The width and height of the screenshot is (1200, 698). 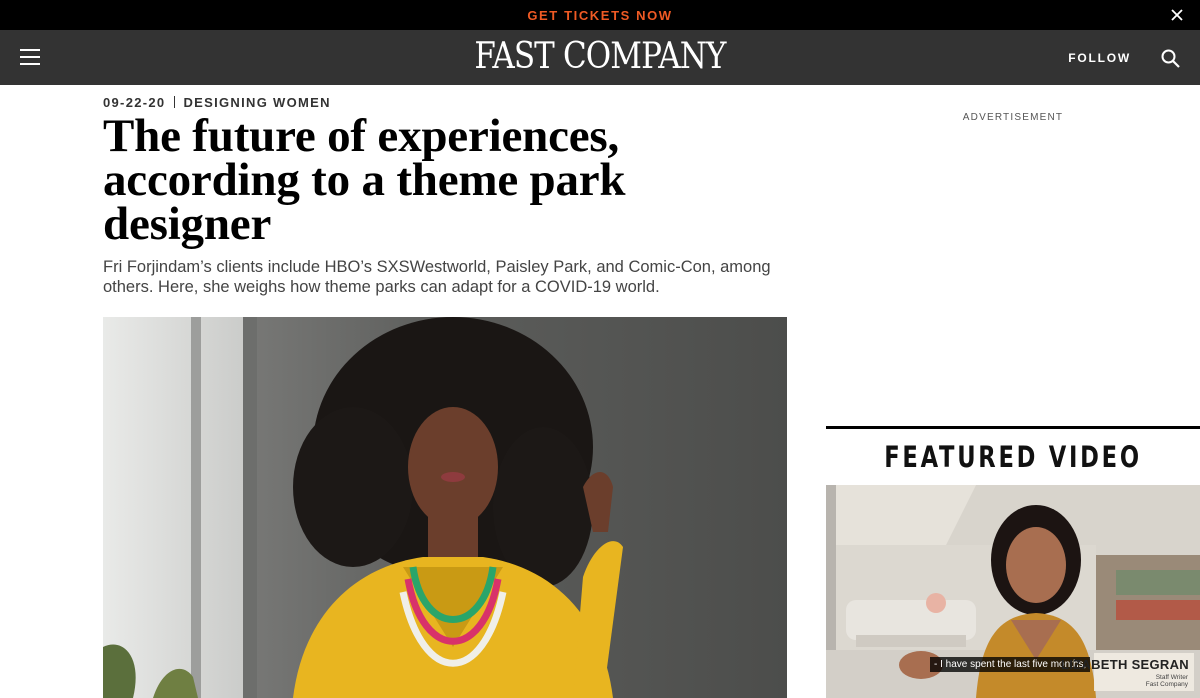 What do you see at coordinates (30, 57) in the screenshot?
I see `menu-icon` at bounding box center [30, 57].